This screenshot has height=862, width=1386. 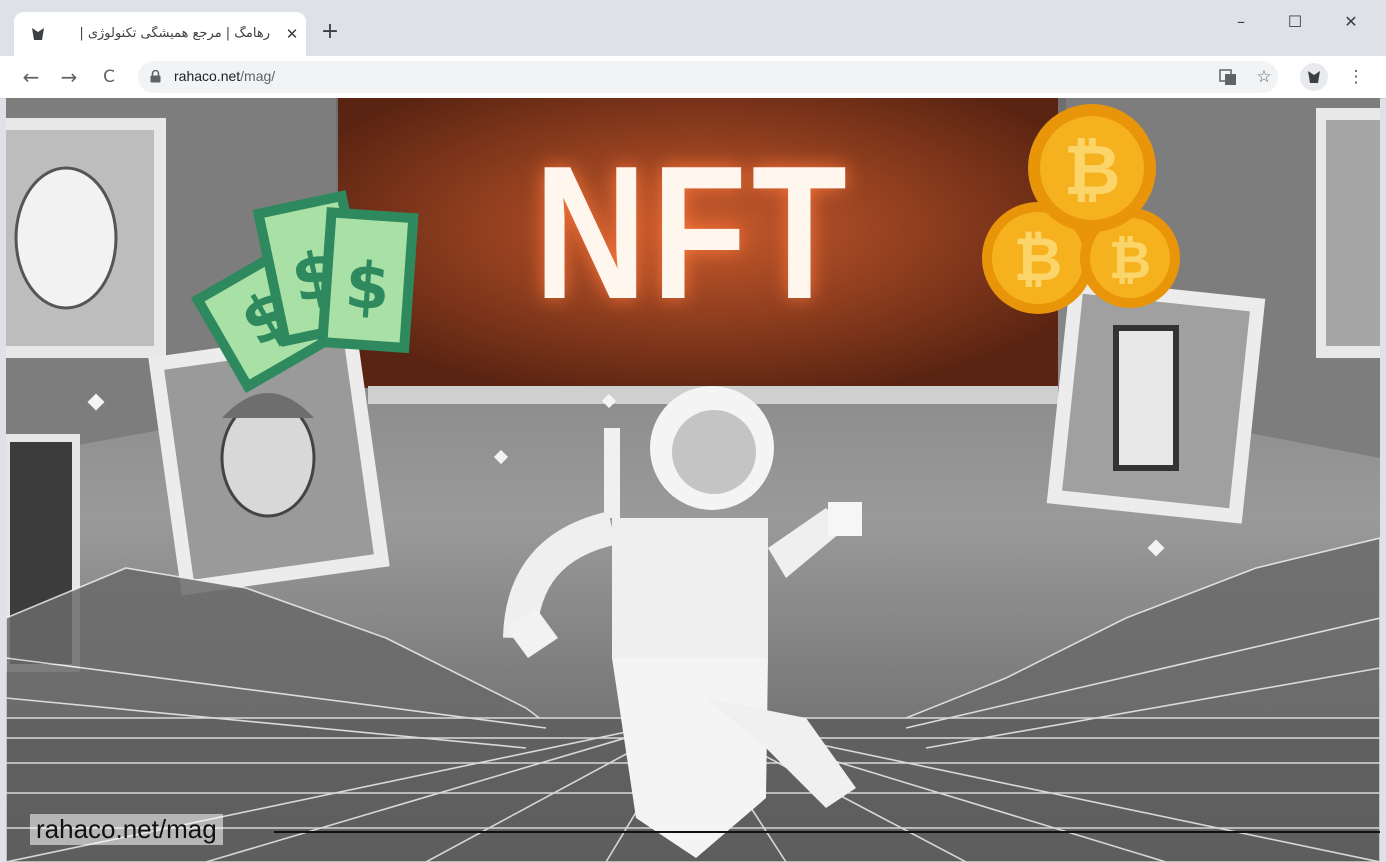 I want to click on lock-icon, so click(x=155, y=76).